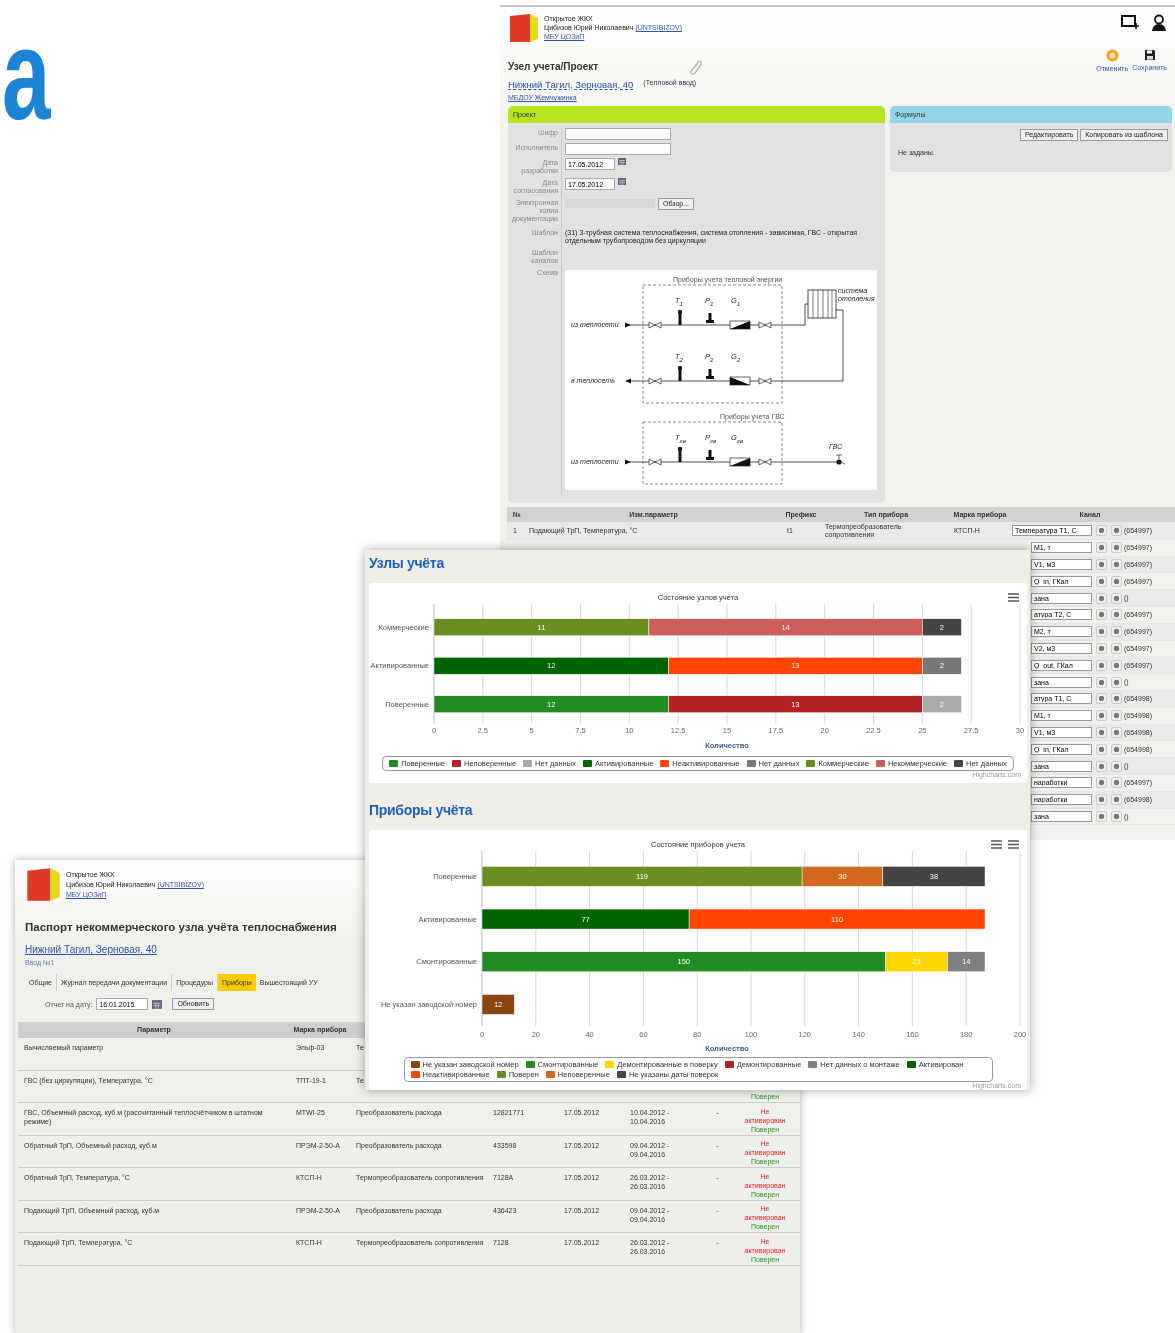 The height and width of the screenshot is (1333, 1175). What do you see at coordinates (406, 563) in the screenshot?
I see `section-heading: Узлы учёта` at bounding box center [406, 563].